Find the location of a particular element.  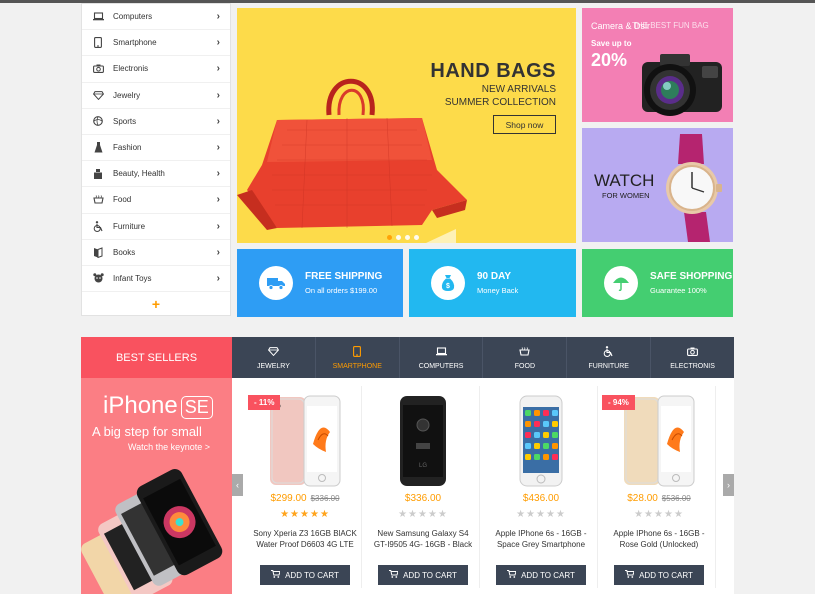

sidebar-item-label: Sports is located at coordinates (125, 121).